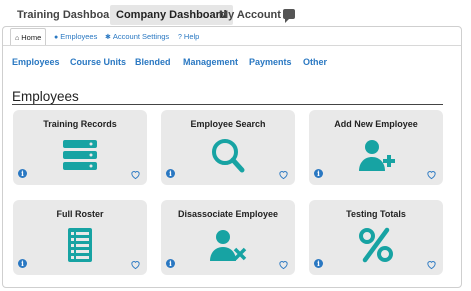  Describe the element at coordinates (228, 214) in the screenshot. I see `card-title: Disassociate Employee` at that location.